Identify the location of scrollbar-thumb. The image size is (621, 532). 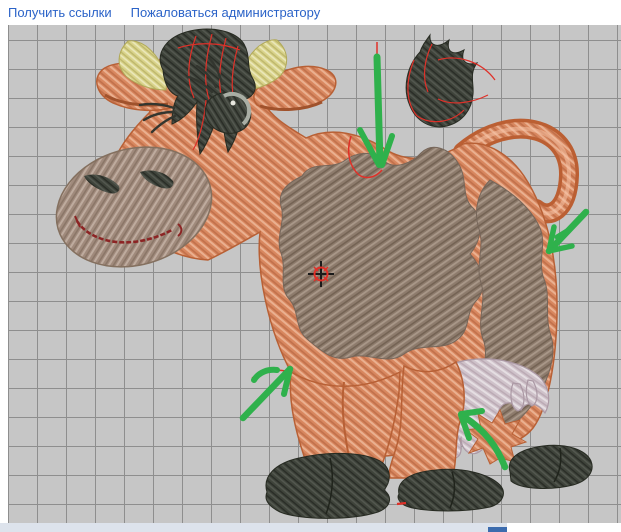
(497, 529).